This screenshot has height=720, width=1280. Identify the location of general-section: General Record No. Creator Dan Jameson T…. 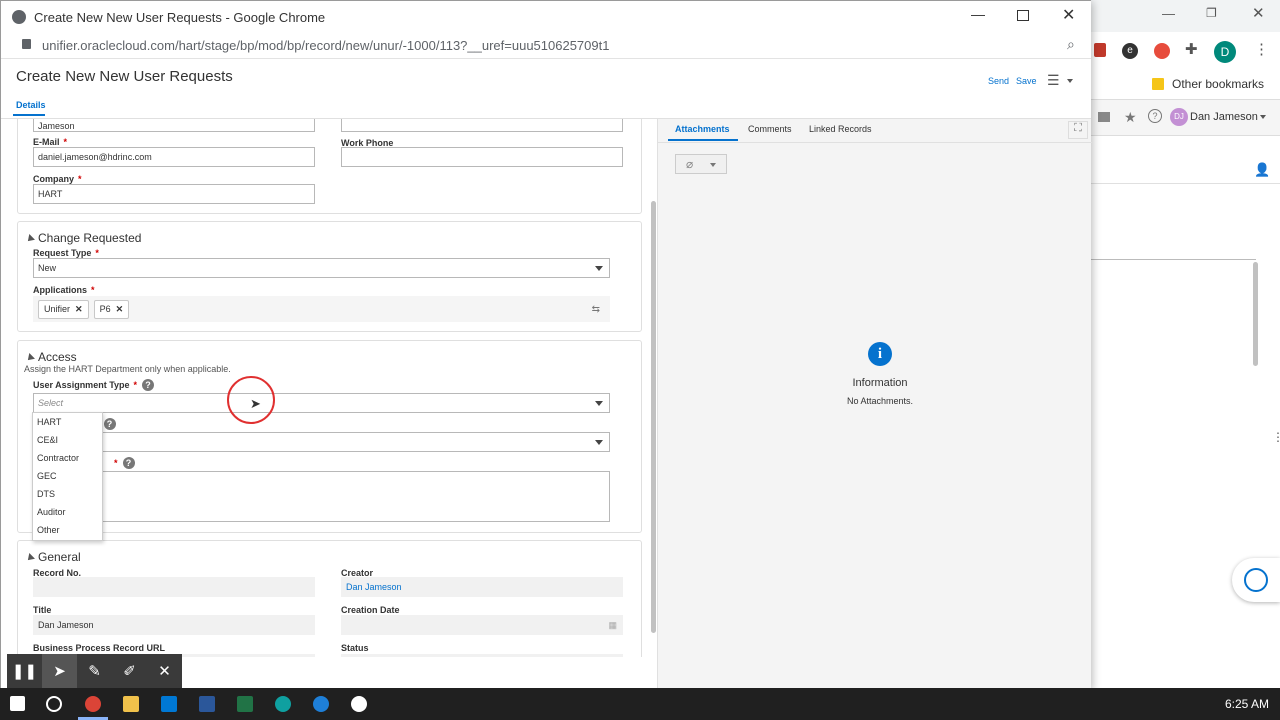
(329, 598).